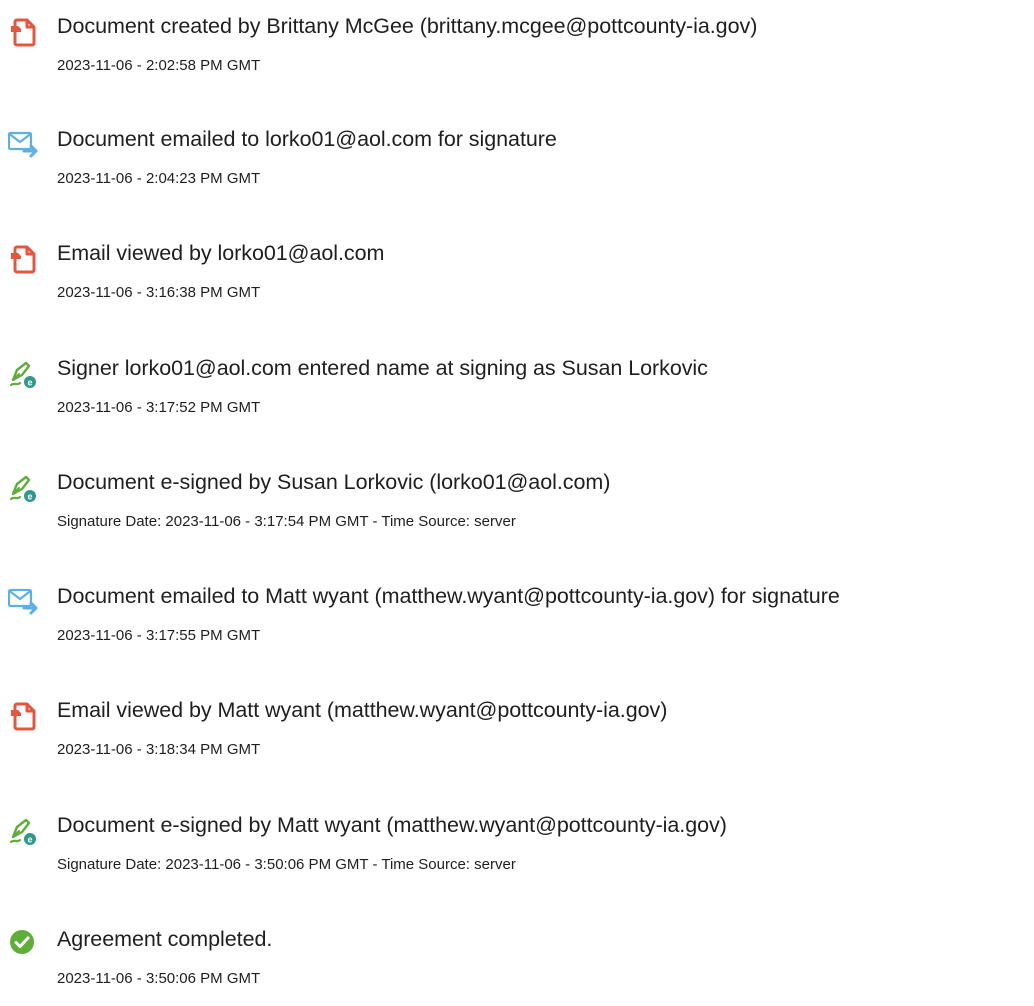  Describe the element at coordinates (25, 32) in the screenshot. I see `document-created-icon` at that location.